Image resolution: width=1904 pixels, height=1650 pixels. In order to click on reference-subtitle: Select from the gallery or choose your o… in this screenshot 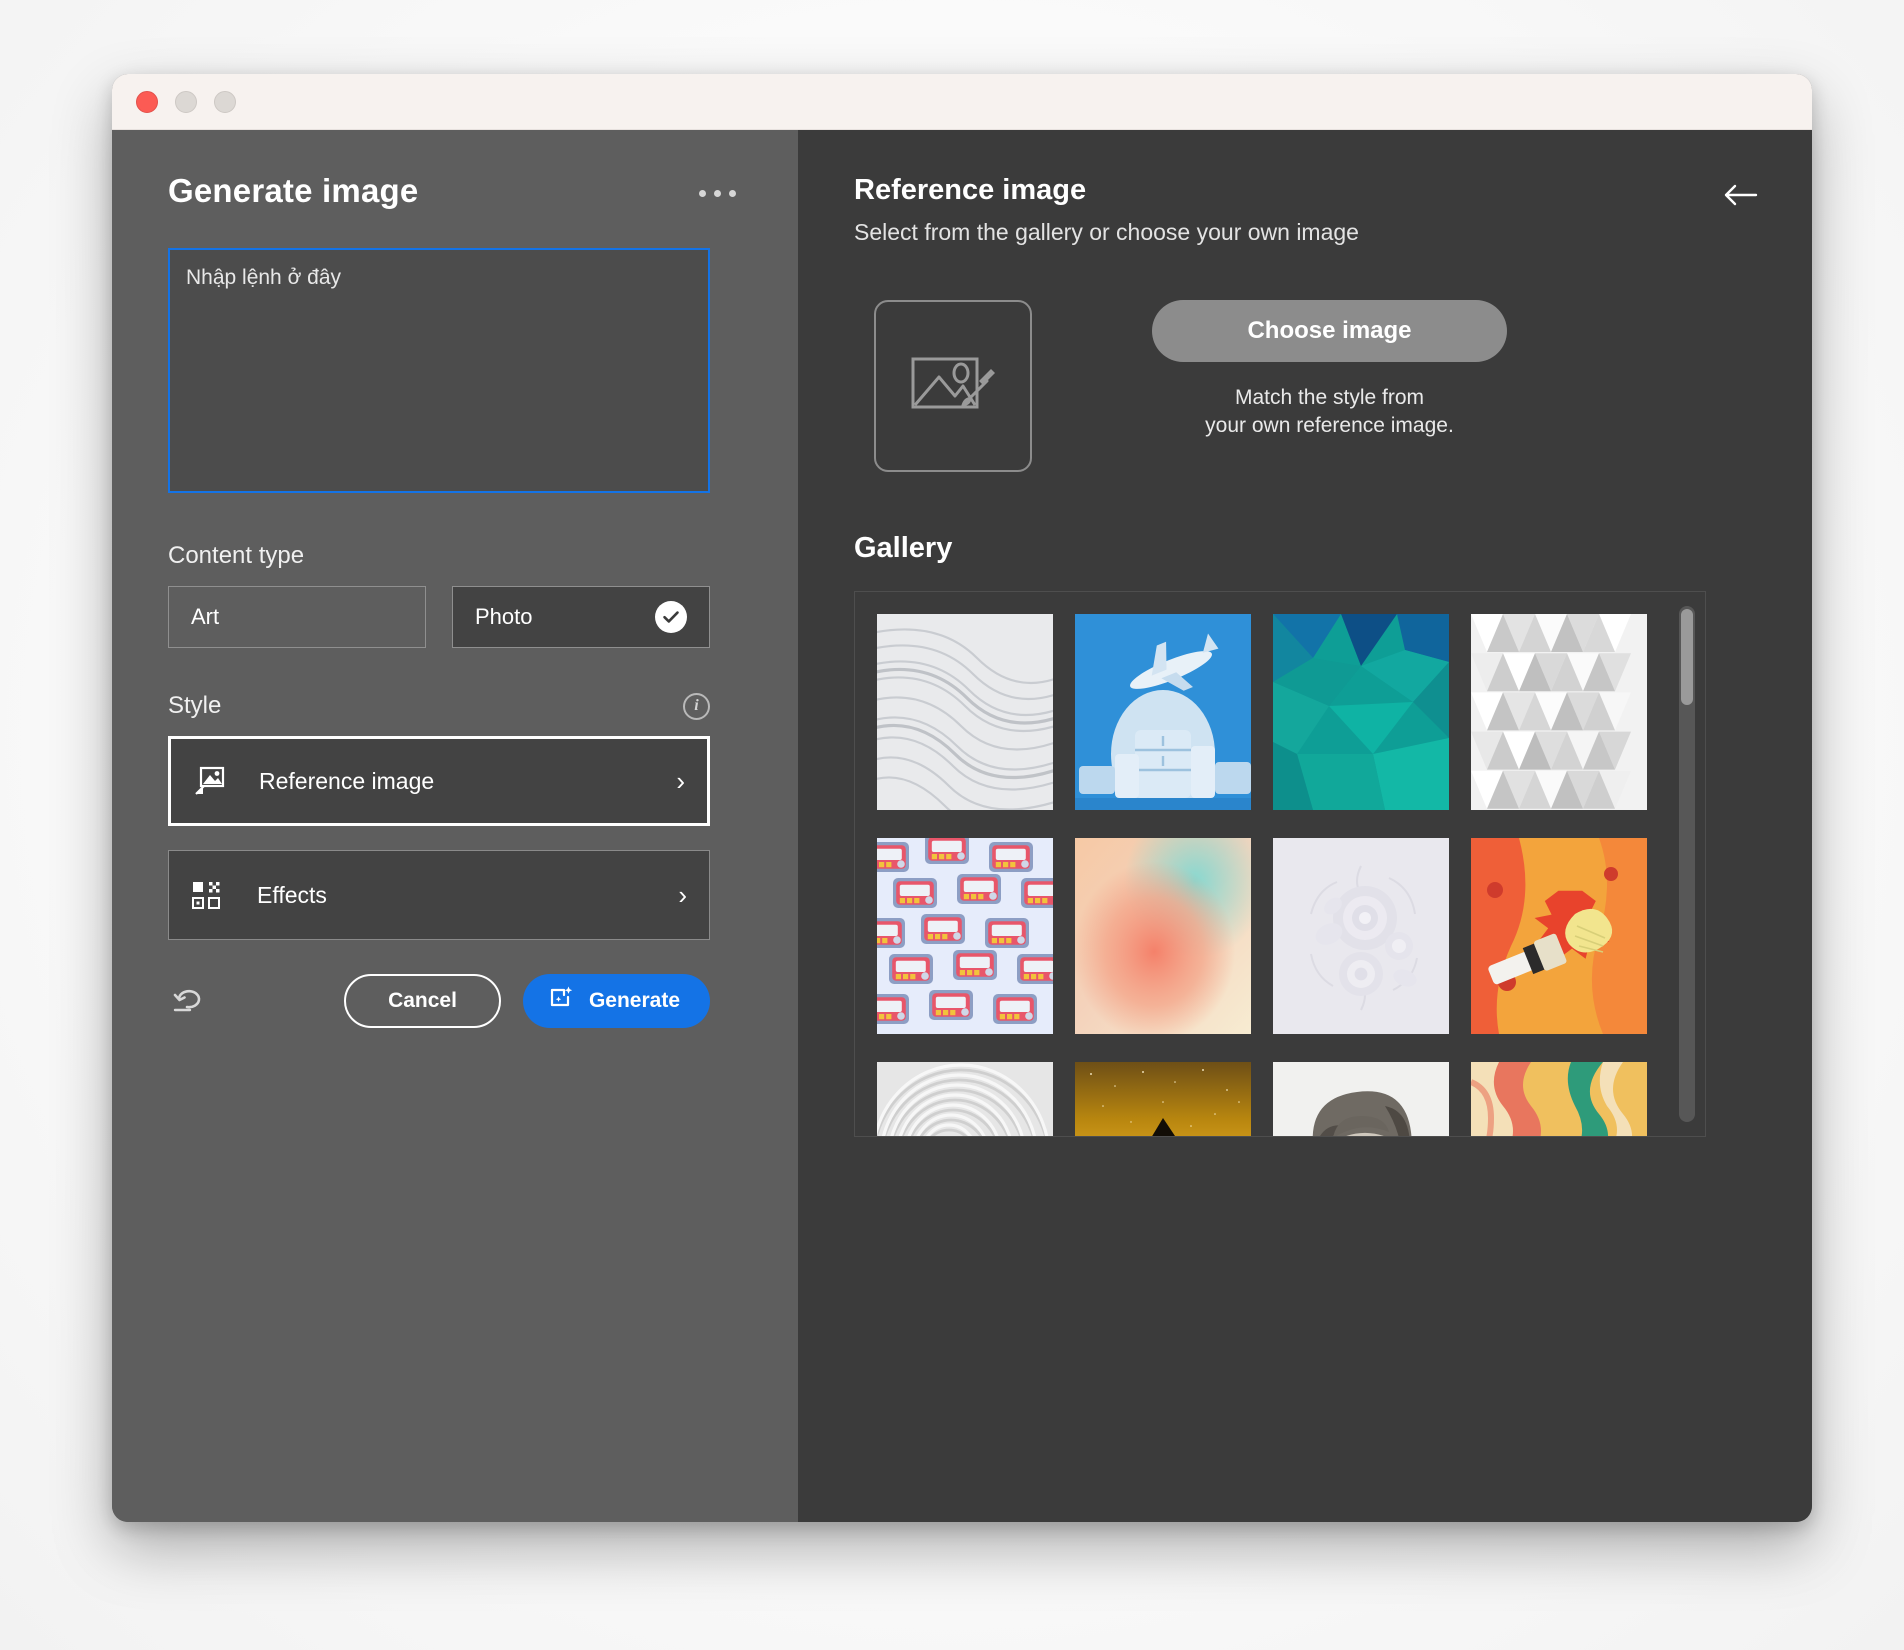, I will do `click(1106, 232)`.